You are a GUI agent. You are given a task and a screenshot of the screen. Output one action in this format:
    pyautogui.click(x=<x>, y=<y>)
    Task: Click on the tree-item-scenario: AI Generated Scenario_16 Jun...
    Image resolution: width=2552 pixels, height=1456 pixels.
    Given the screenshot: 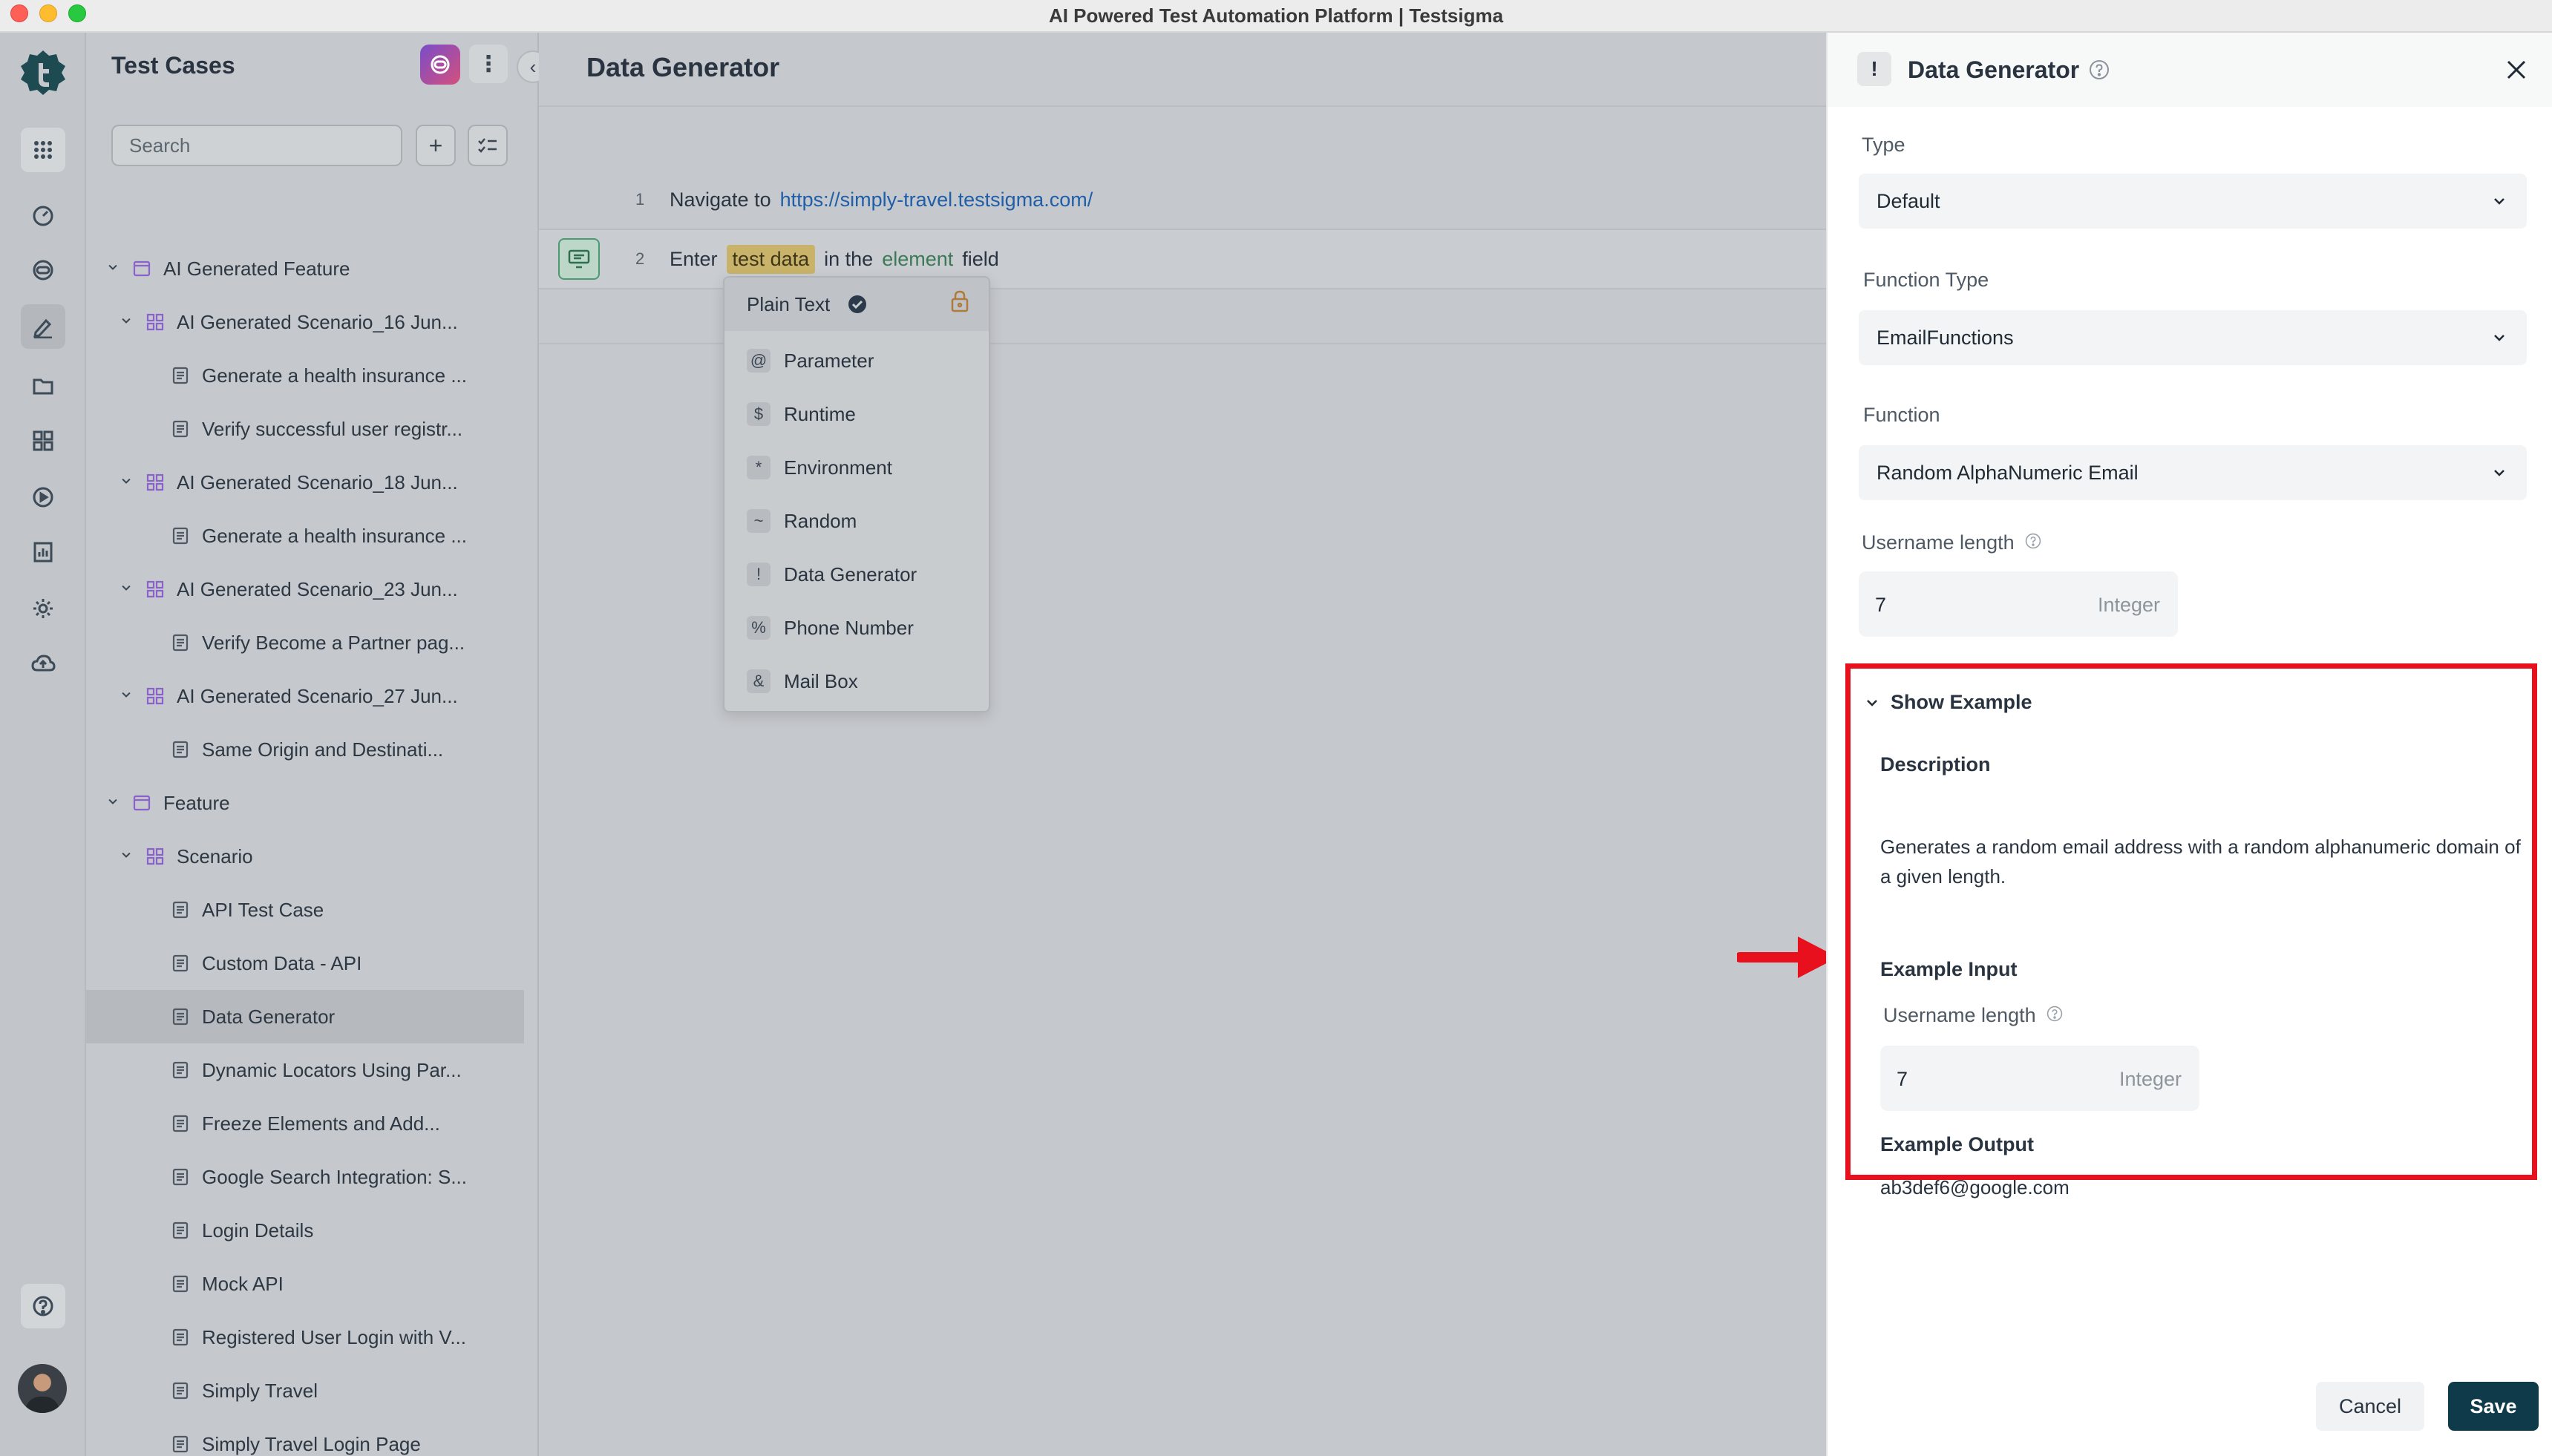 What is the action you would take?
    pyautogui.click(x=305, y=322)
    